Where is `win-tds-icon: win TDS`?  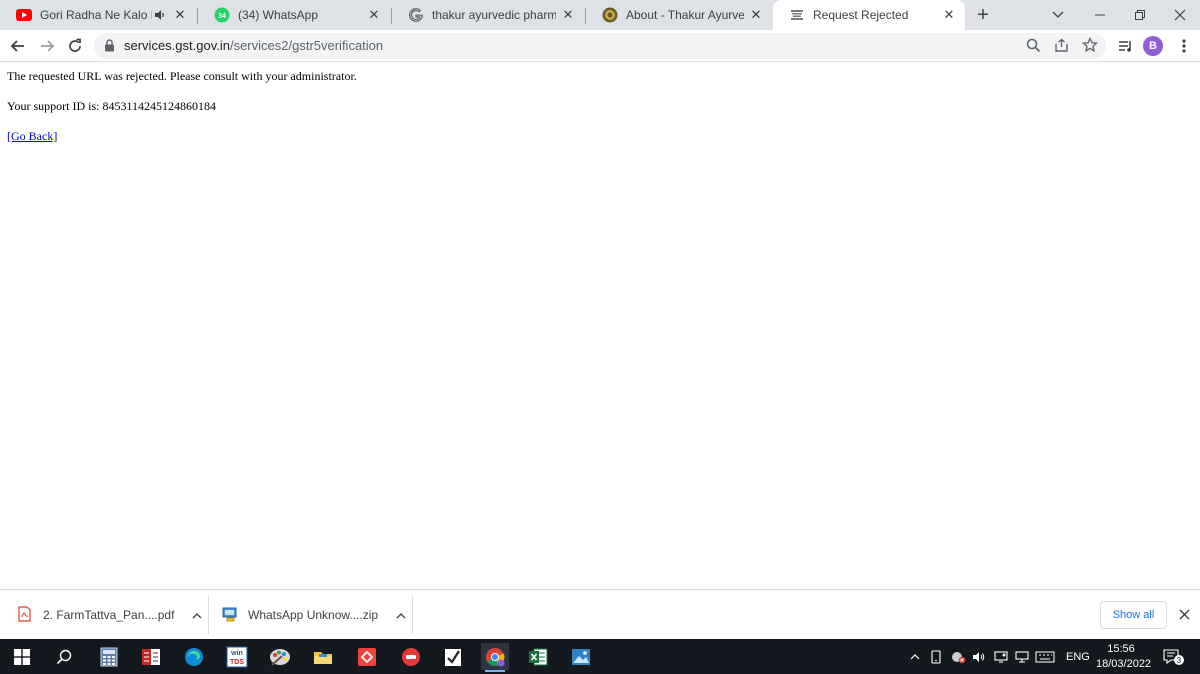
win-tds-icon: win TDS is located at coordinates (237, 656).